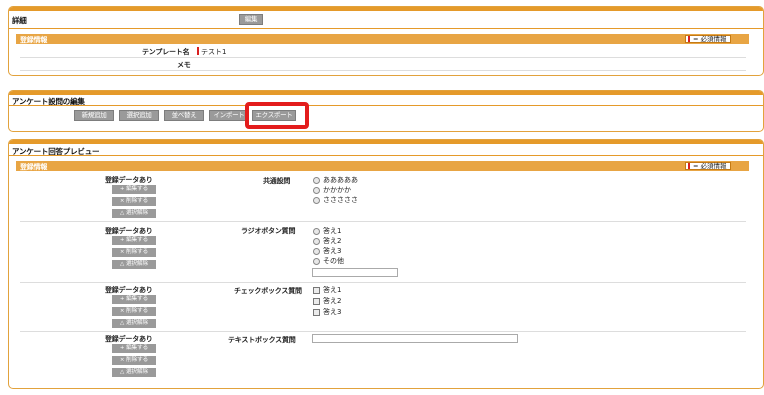 The width and height of the screenshot is (764, 395). Describe the element at coordinates (340, 200) in the screenshot. I see `option-label: さささささ` at that location.